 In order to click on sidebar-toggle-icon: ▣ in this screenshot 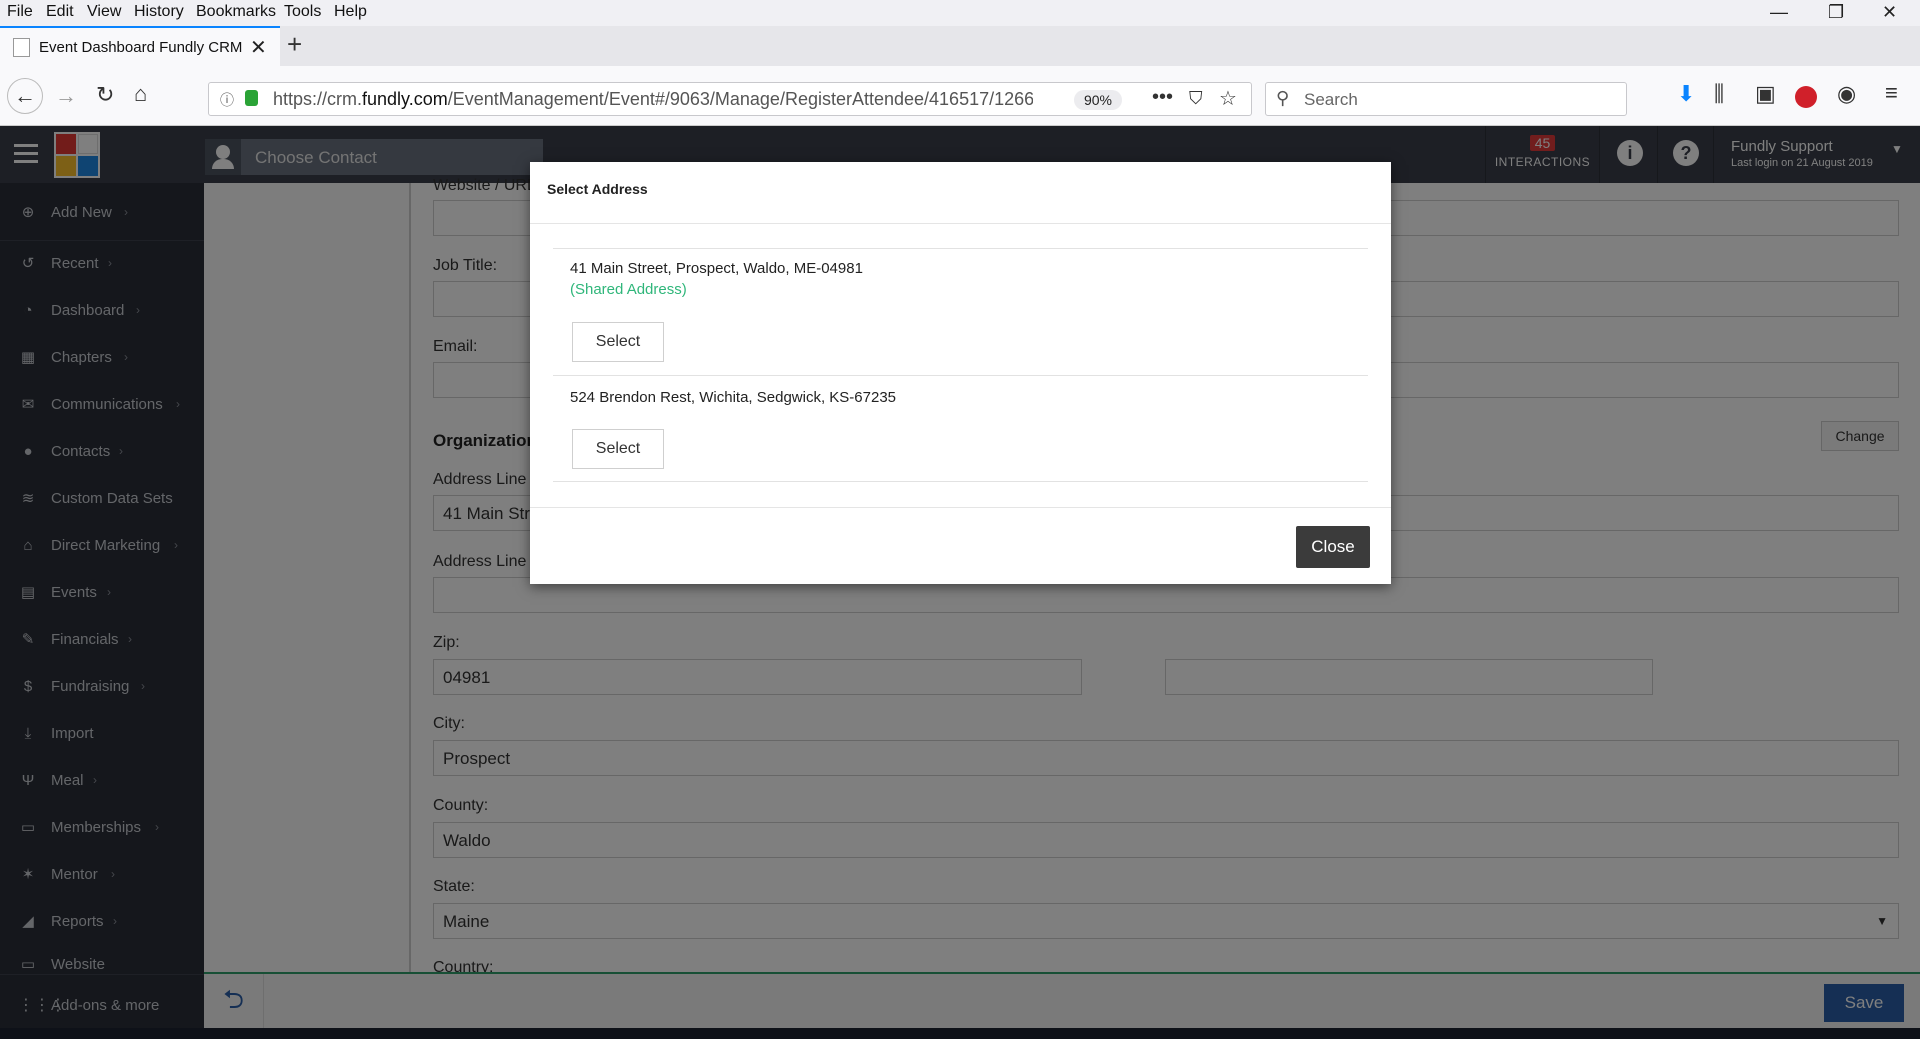, I will do `click(1765, 94)`.